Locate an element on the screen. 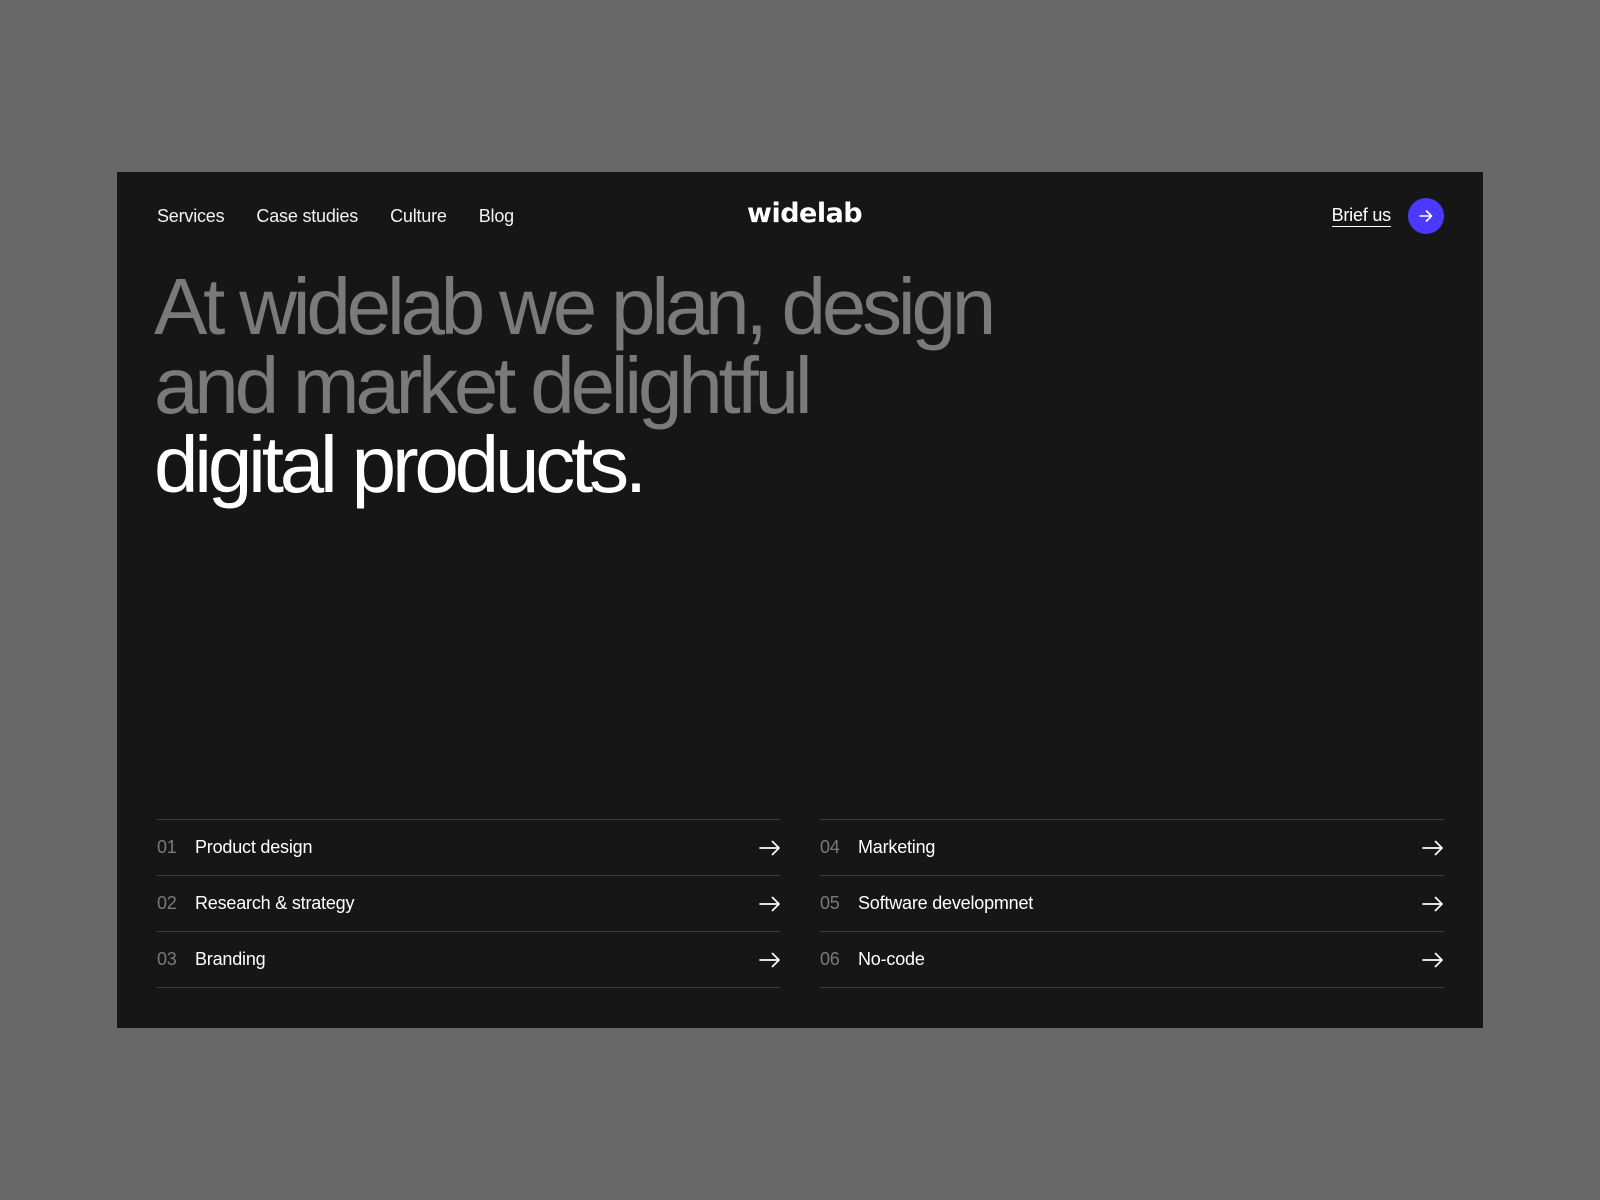  brief-us-arrow-button is located at coordinates (1426, 216).